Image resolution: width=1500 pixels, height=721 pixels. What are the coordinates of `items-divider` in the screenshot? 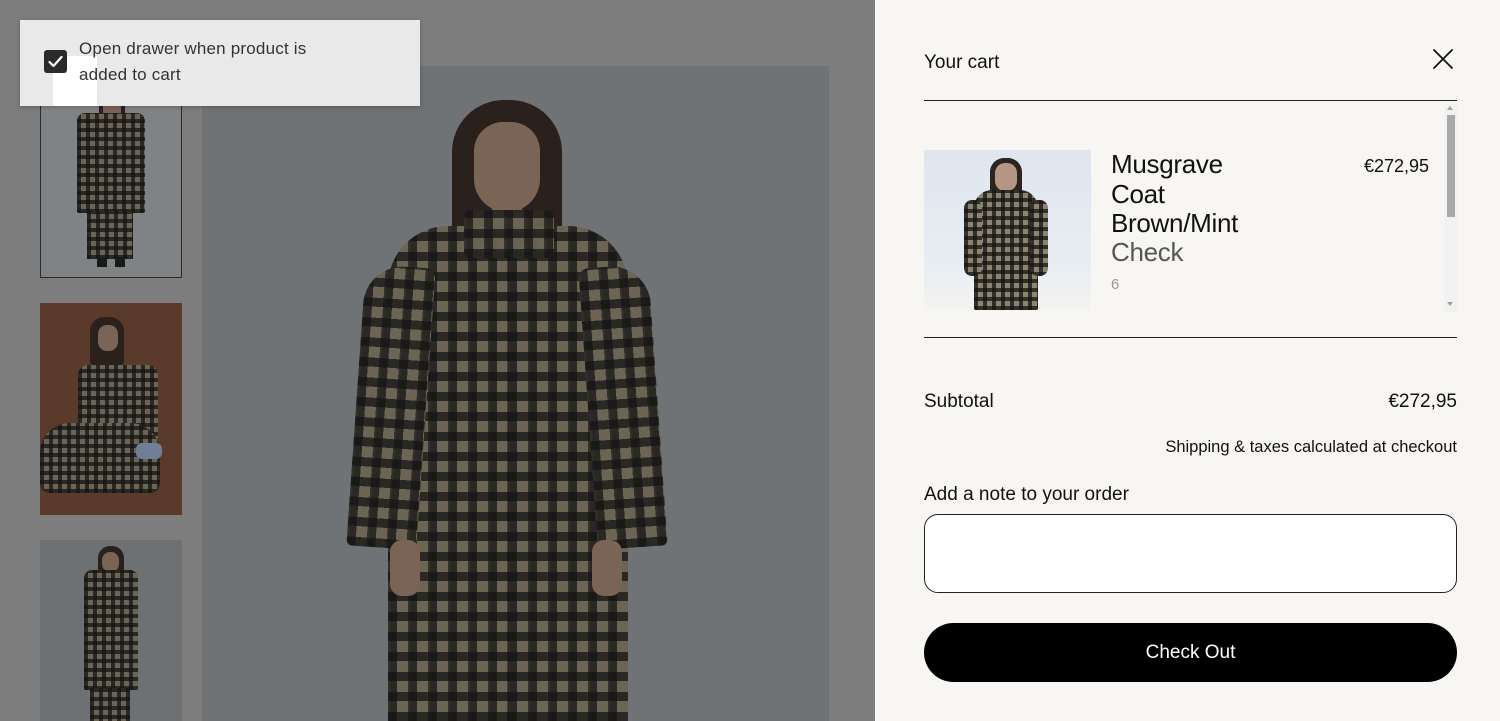 It's located at (1190, 337).